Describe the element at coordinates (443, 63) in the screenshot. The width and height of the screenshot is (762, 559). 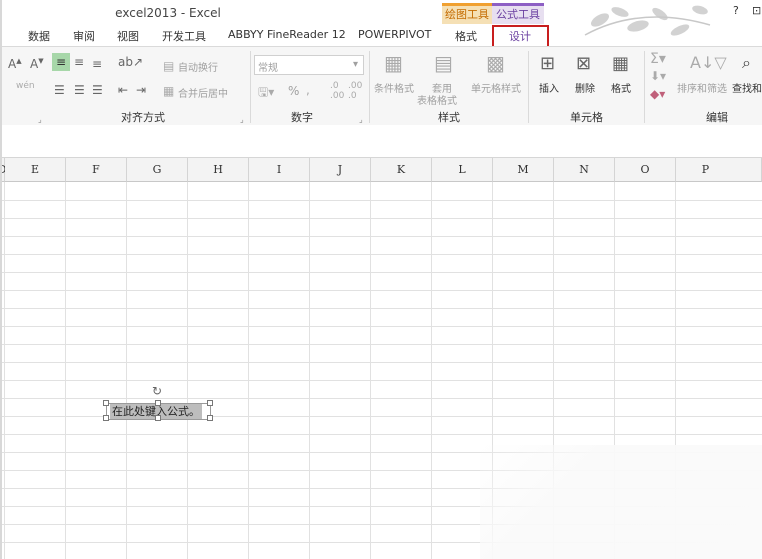
I see `format-as-table-icon: ▤` at that location.